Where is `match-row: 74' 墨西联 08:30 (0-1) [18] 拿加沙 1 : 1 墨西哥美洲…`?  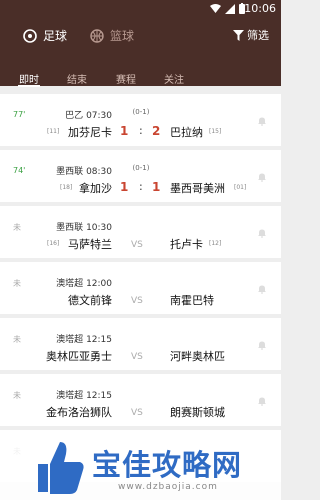
match-row: 74' 墨西联 08:30 (0-1) [18] 拿加沙 1 : 1 墨西哥美洲… is located at coordinates (140, 176).